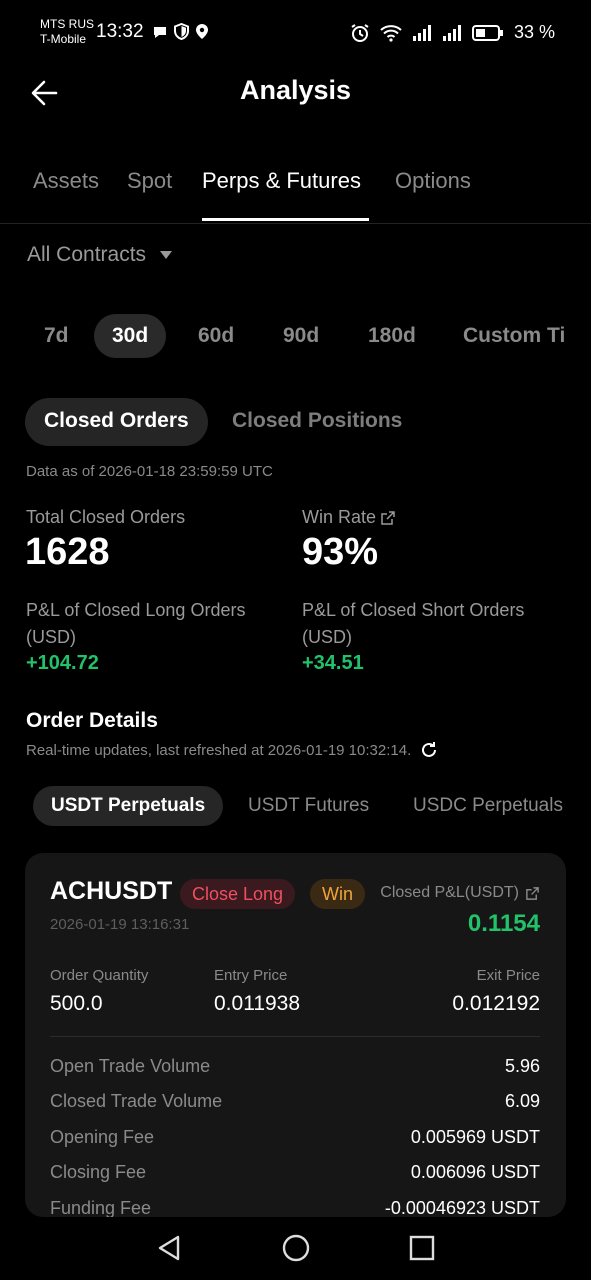 The width and height of the screenshot is (591, 1280). What do you see at coordinates (422, 1248) in the screenshot?
I see `nav-recents-icon` at bounding box center [422, 1248].